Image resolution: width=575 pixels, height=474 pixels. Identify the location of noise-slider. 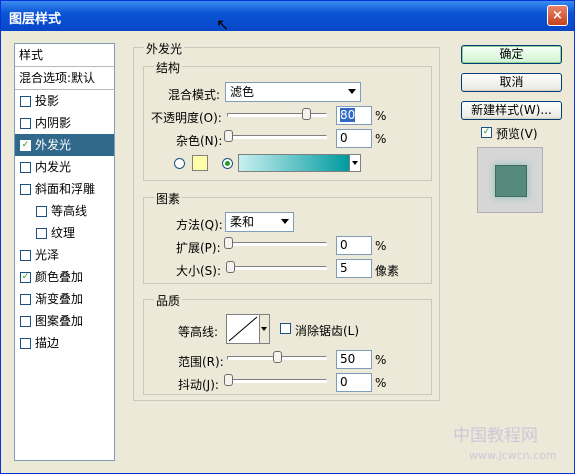
(275, 136).